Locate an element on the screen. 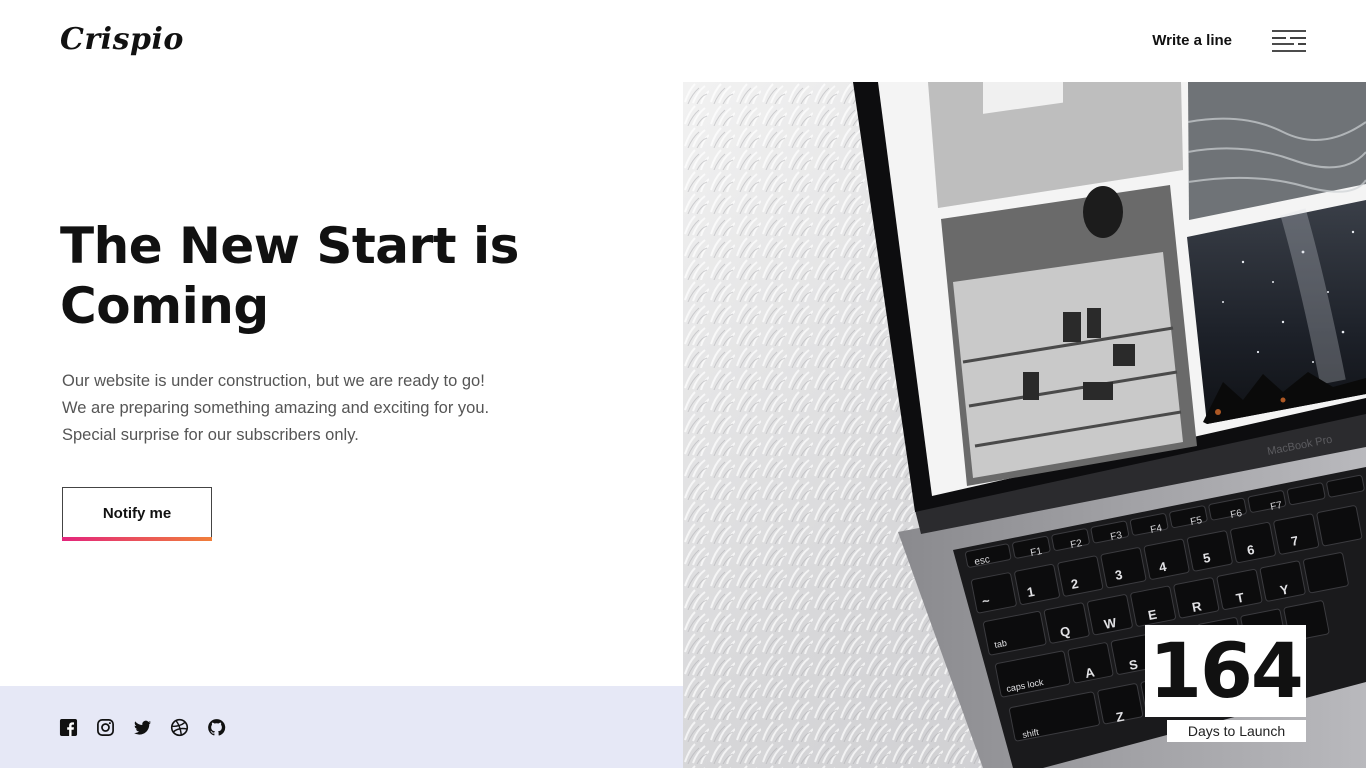  write-a-line-link: Write a line is located at coordinates (1192, 41).